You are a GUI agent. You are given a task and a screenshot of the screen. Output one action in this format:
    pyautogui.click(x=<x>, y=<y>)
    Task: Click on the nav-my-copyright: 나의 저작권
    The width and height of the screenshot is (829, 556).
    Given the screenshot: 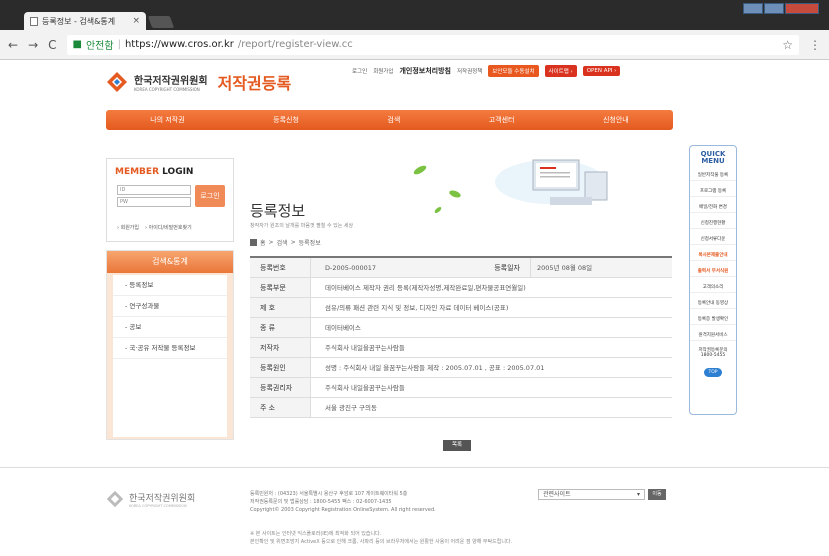 What is the action you would take?
    pyautogui.click(x=167, y=120)
    